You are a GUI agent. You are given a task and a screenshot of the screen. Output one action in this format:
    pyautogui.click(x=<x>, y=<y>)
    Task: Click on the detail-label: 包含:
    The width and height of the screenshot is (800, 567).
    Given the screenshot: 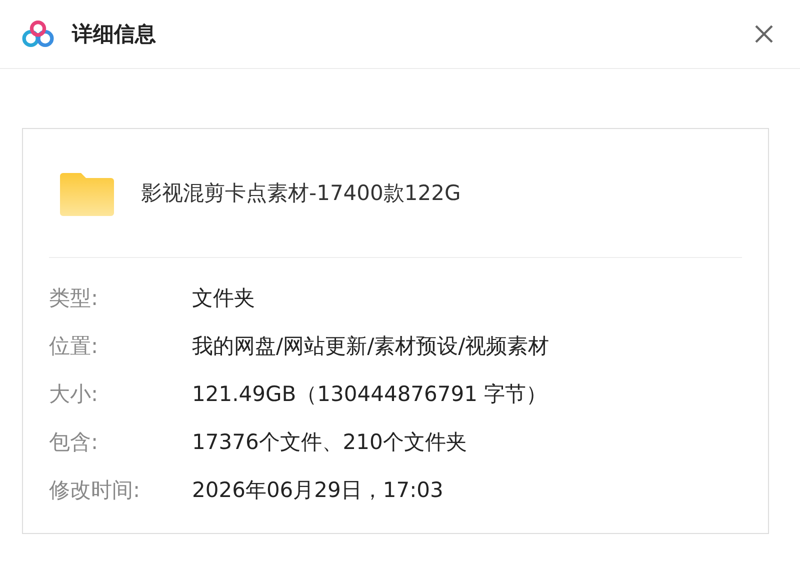 What is the action you would take?
    pyautogui.click(x=74, y=442)
    